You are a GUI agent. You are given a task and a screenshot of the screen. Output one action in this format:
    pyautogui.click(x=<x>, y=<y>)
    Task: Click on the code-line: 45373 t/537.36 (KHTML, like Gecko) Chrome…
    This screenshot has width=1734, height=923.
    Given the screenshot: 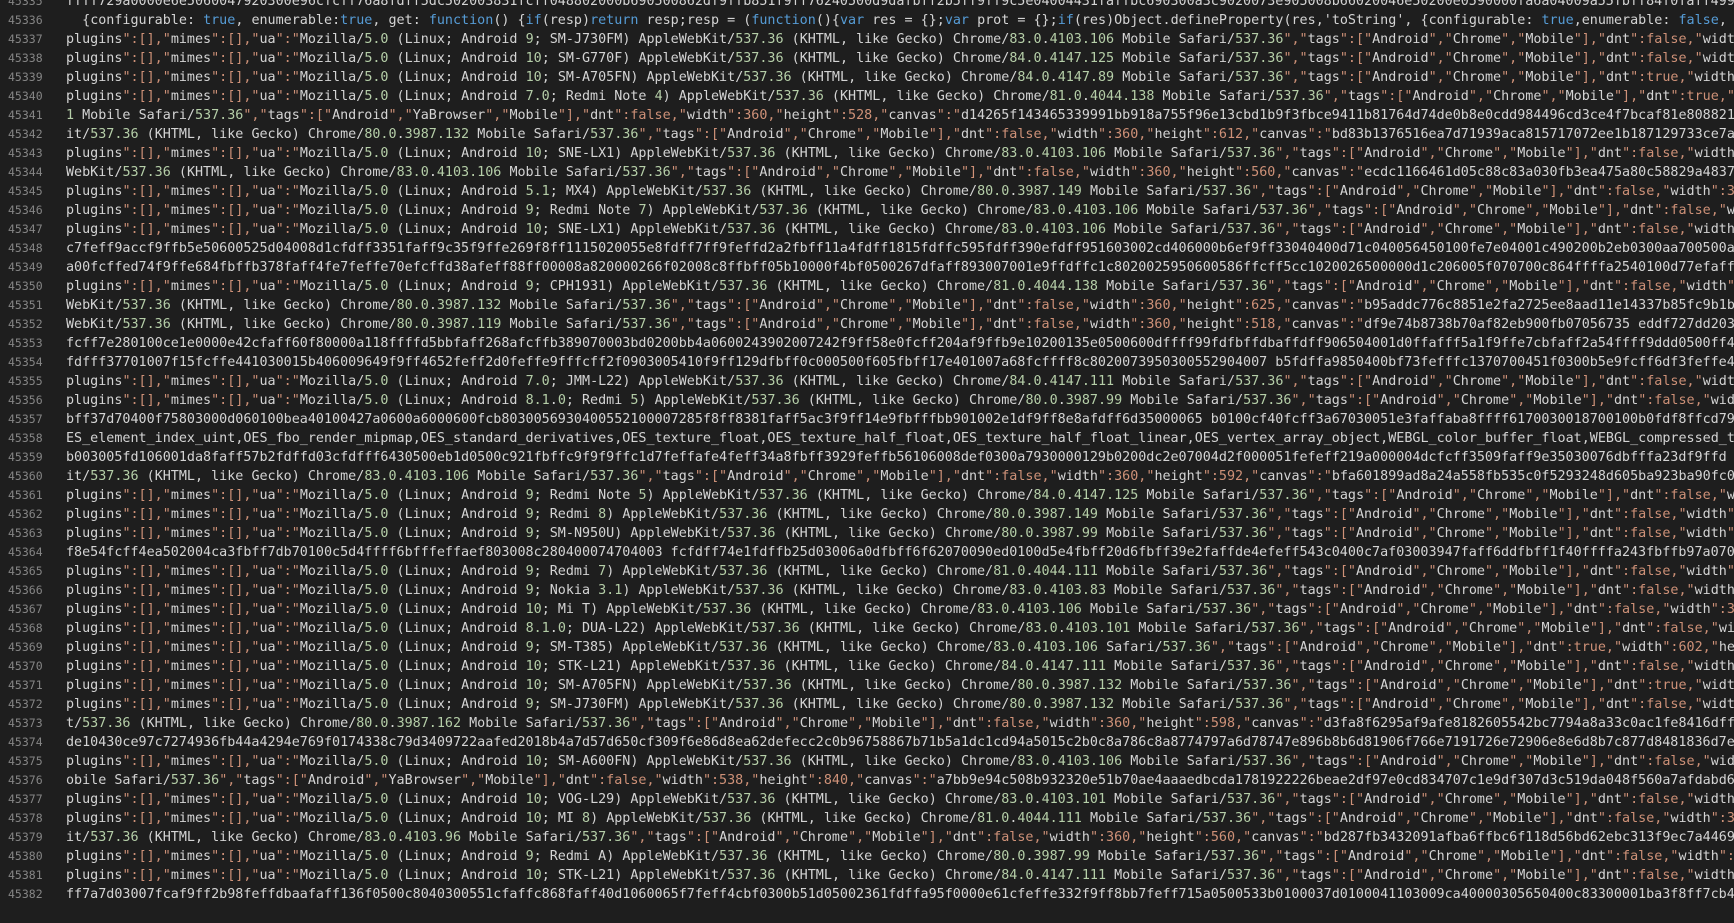 What is the action you would take?
    pyautogui.click(x=867, y=723)
    